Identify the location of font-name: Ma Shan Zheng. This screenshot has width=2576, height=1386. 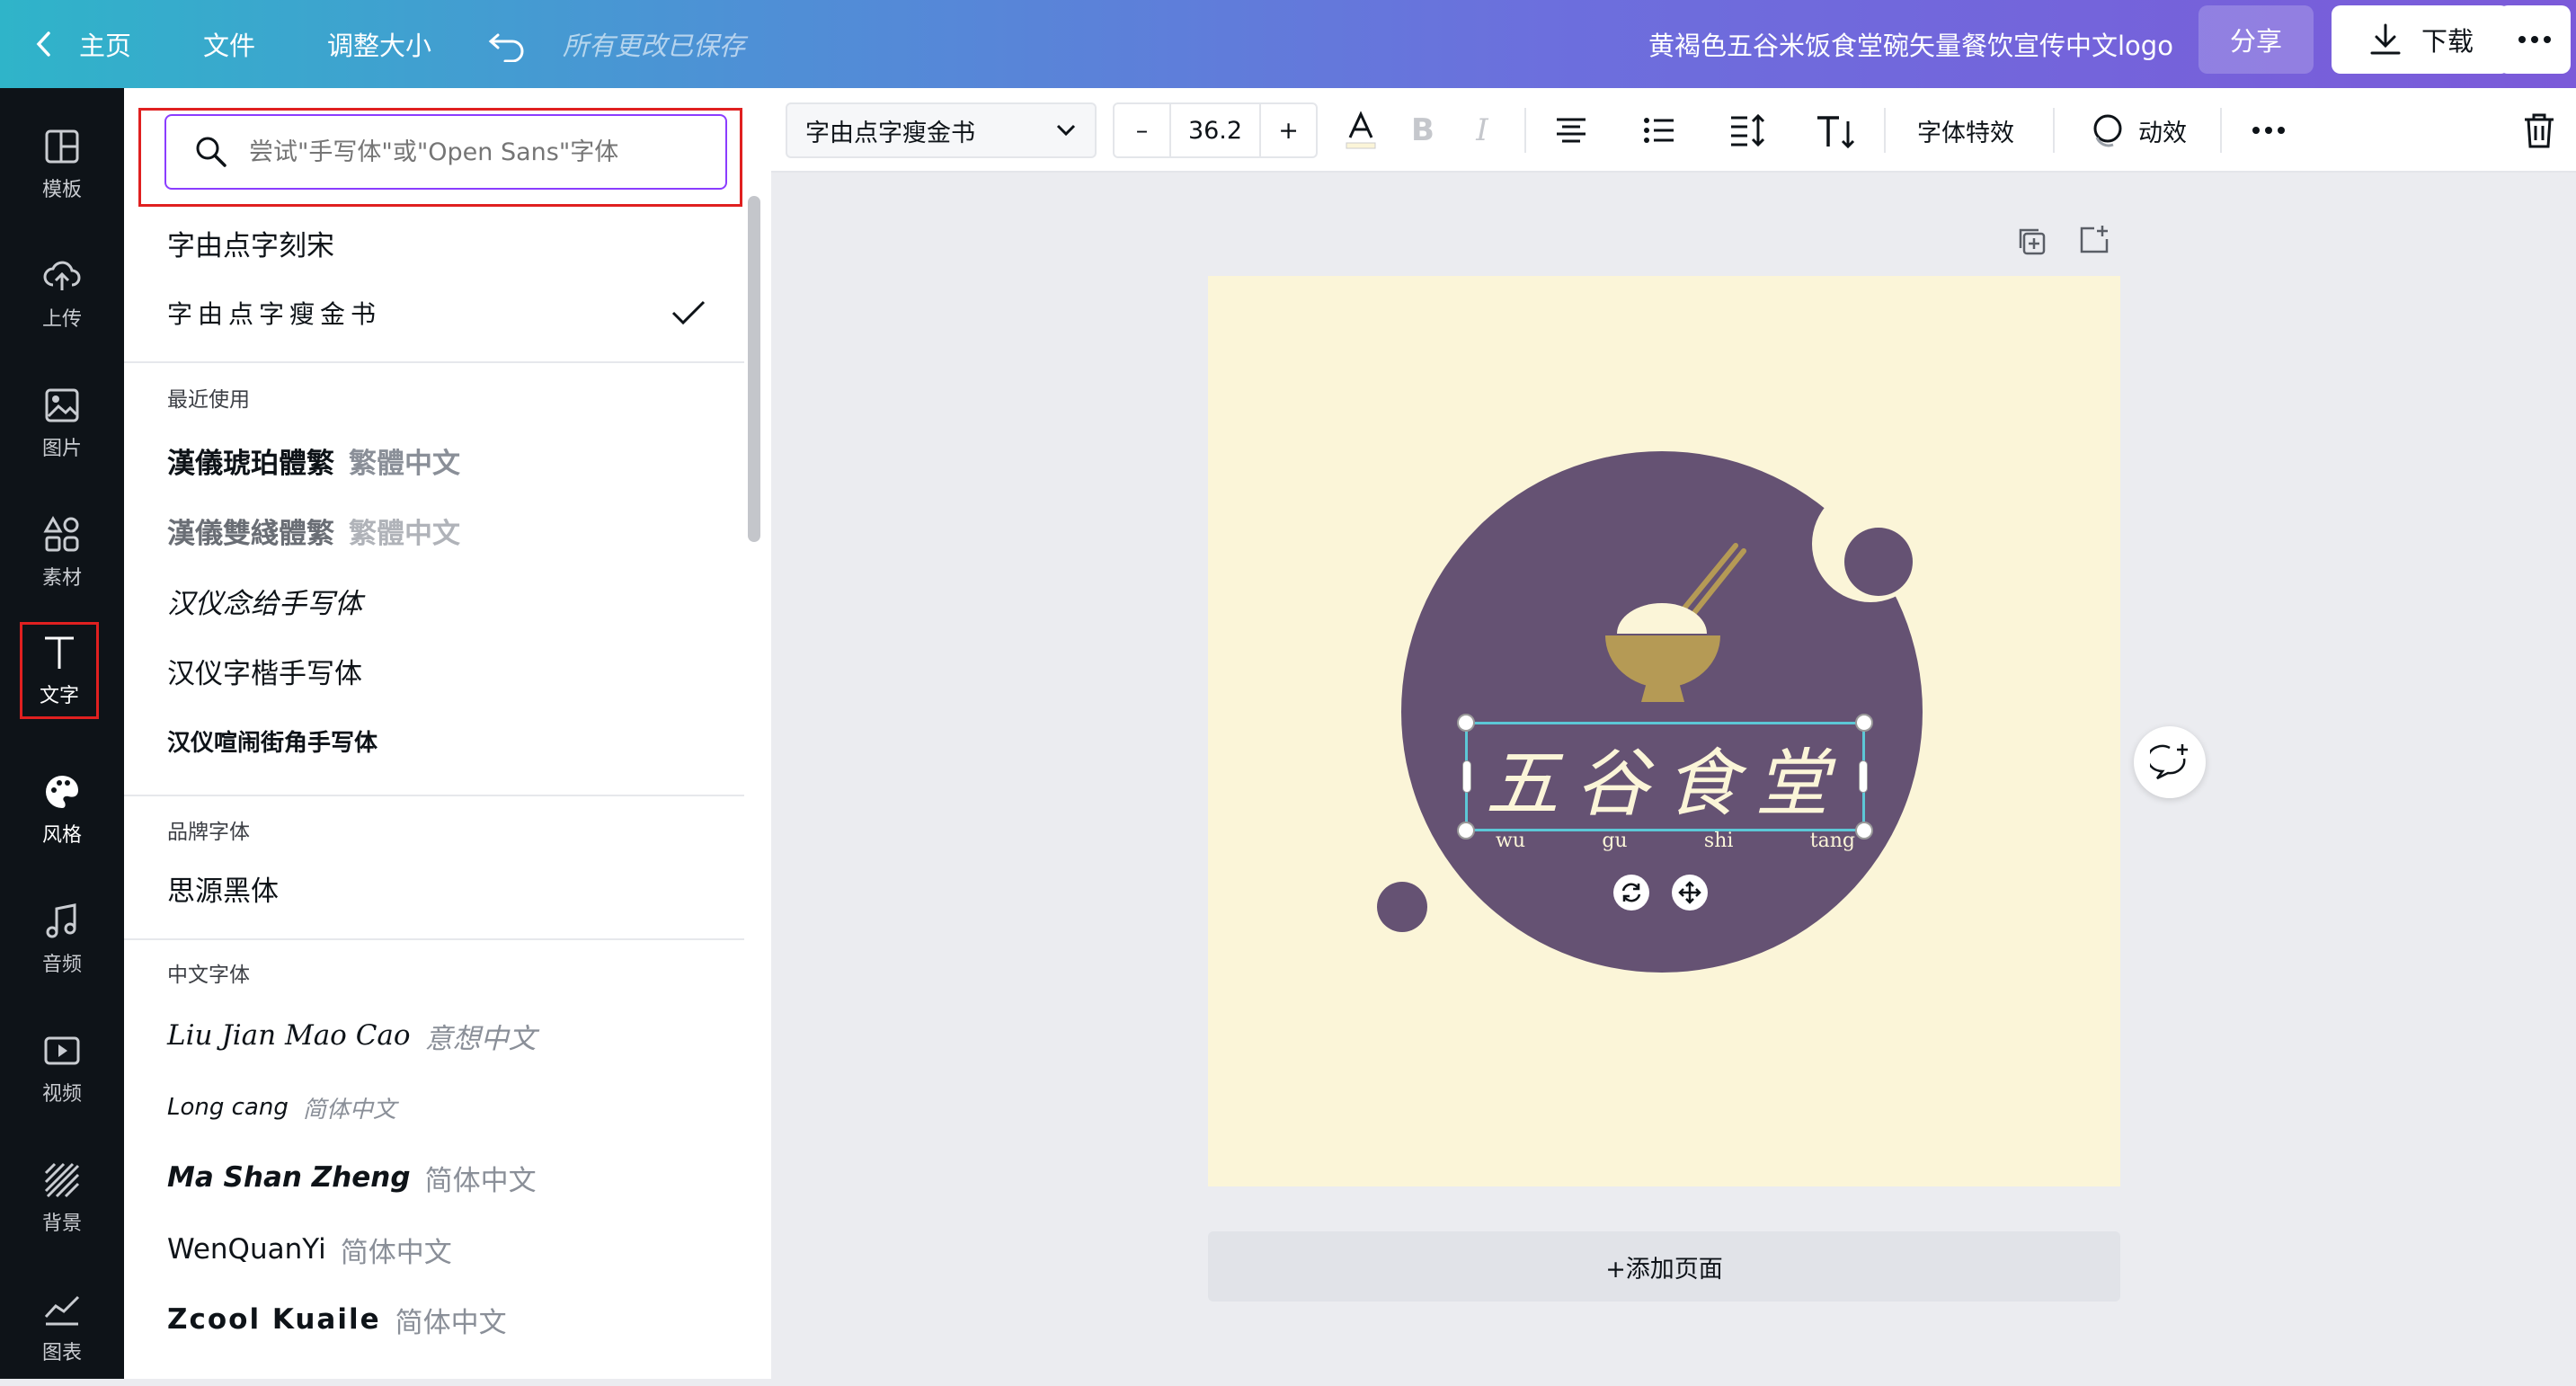
(289, 1177).